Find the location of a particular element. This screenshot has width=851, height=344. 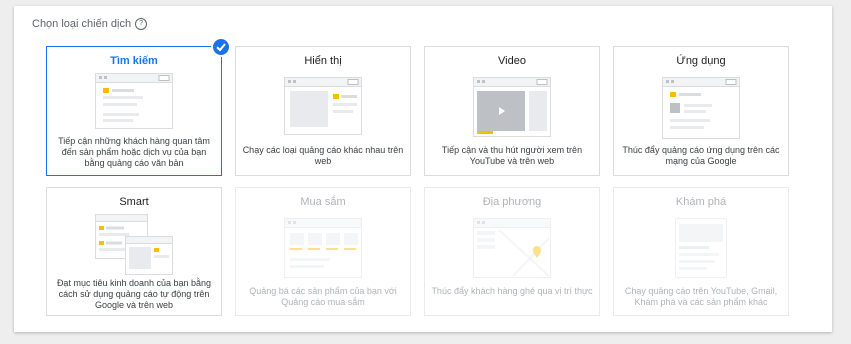

card-title: Địa phương is located at coordinates (512, 202).